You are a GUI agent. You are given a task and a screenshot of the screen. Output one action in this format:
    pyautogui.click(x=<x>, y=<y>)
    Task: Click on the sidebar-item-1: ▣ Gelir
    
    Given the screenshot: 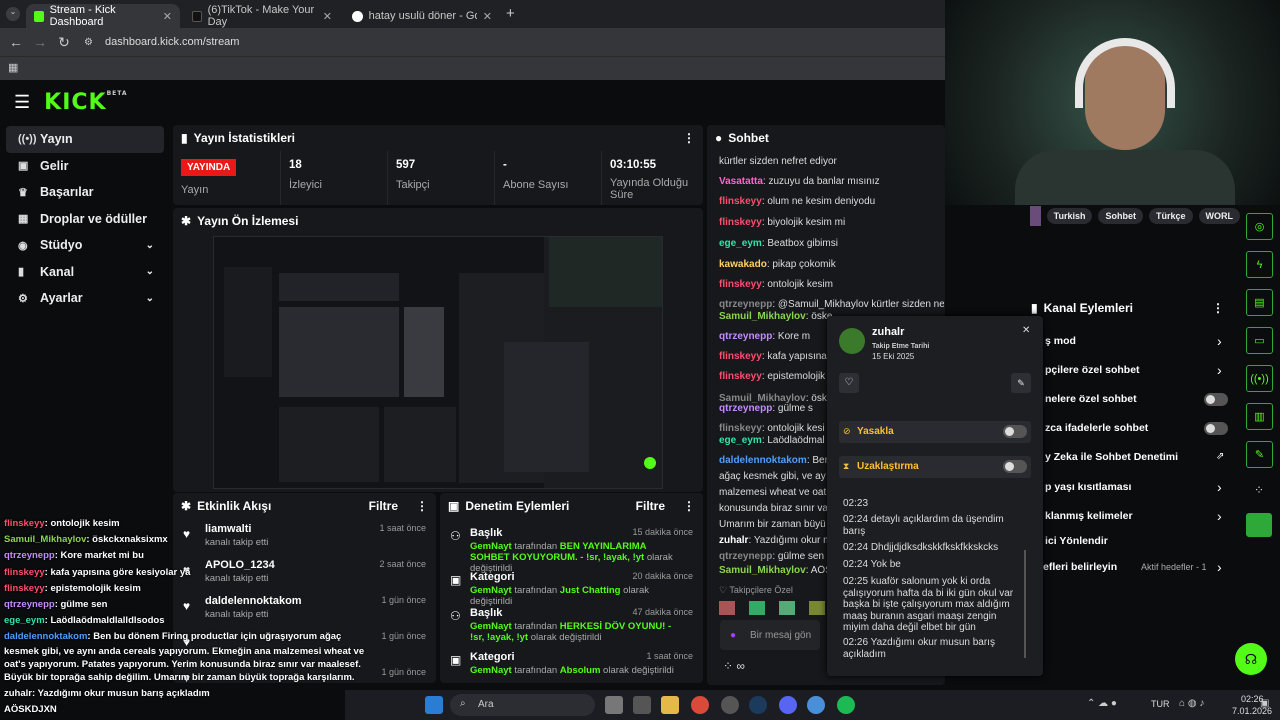 What is the action you would take?
    pyautogui.click(x=85, y=166)
    